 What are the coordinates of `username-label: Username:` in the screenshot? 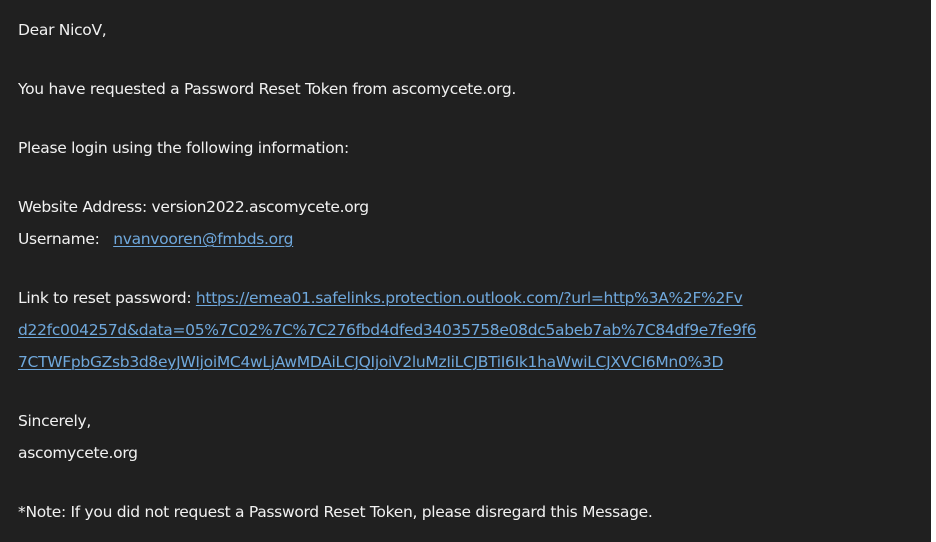 It's located at (59, 239).